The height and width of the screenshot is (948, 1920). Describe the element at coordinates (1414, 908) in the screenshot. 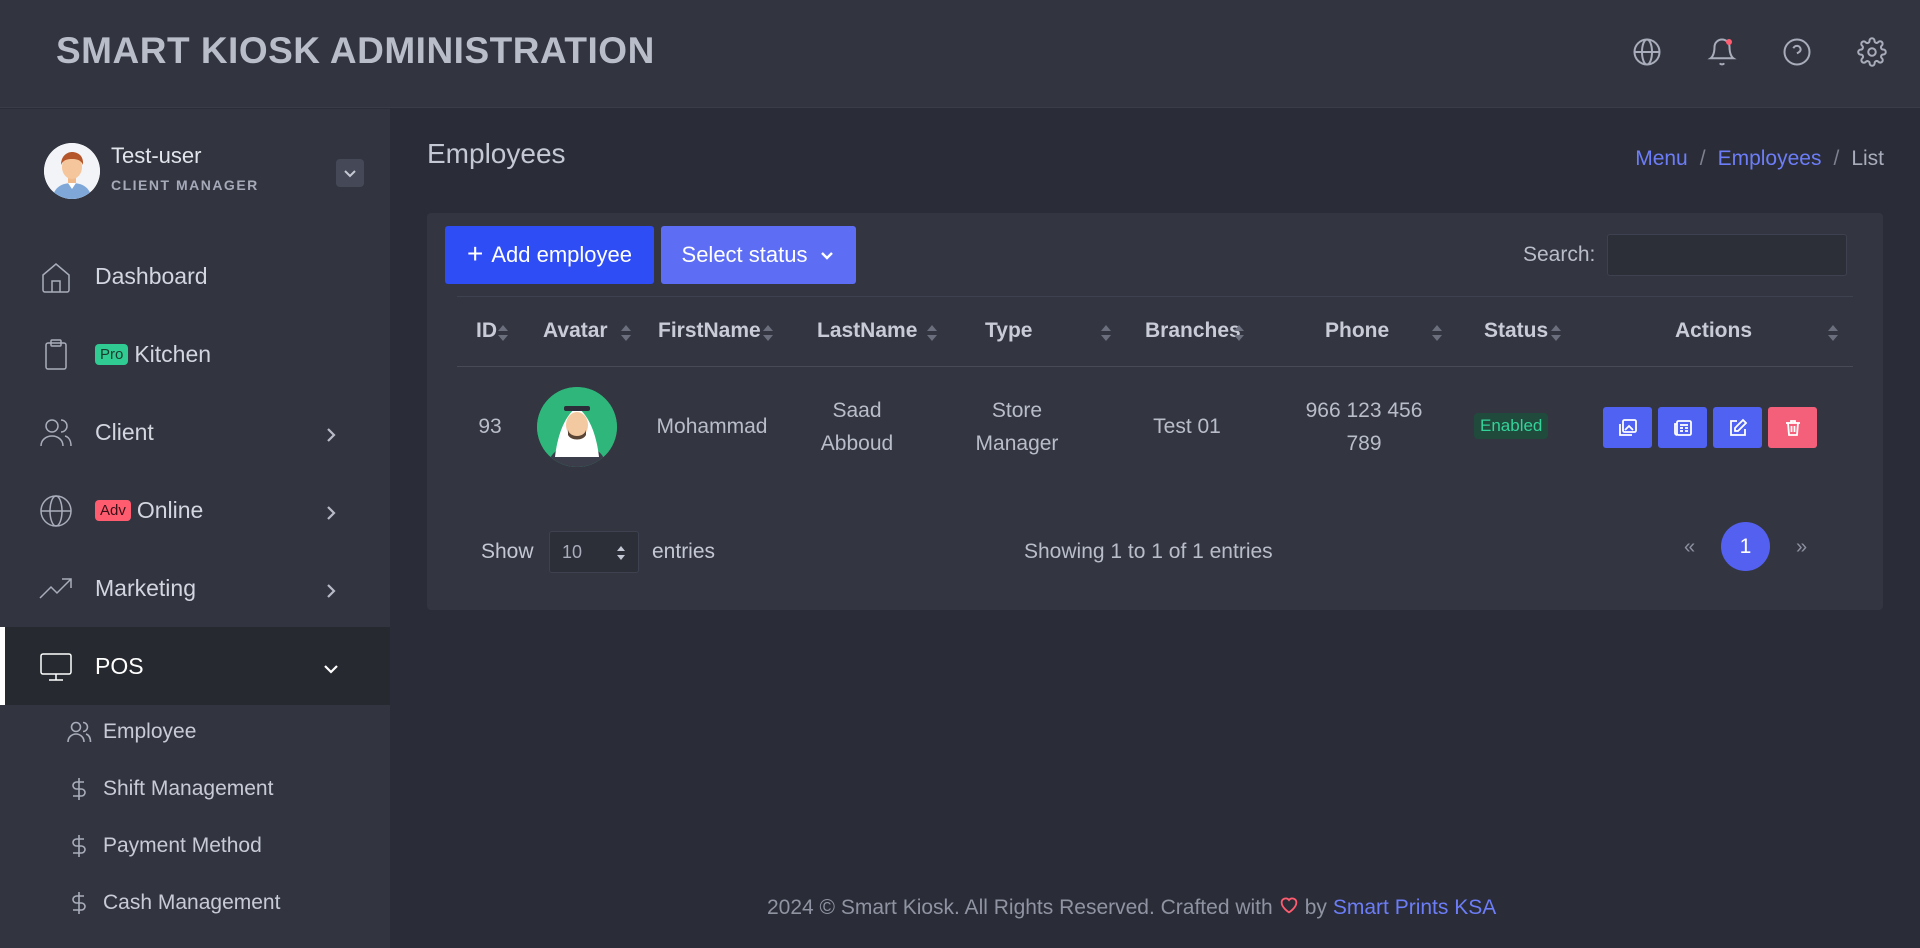

I see `footer-brand-link: Smart Prints KSA` at that location.